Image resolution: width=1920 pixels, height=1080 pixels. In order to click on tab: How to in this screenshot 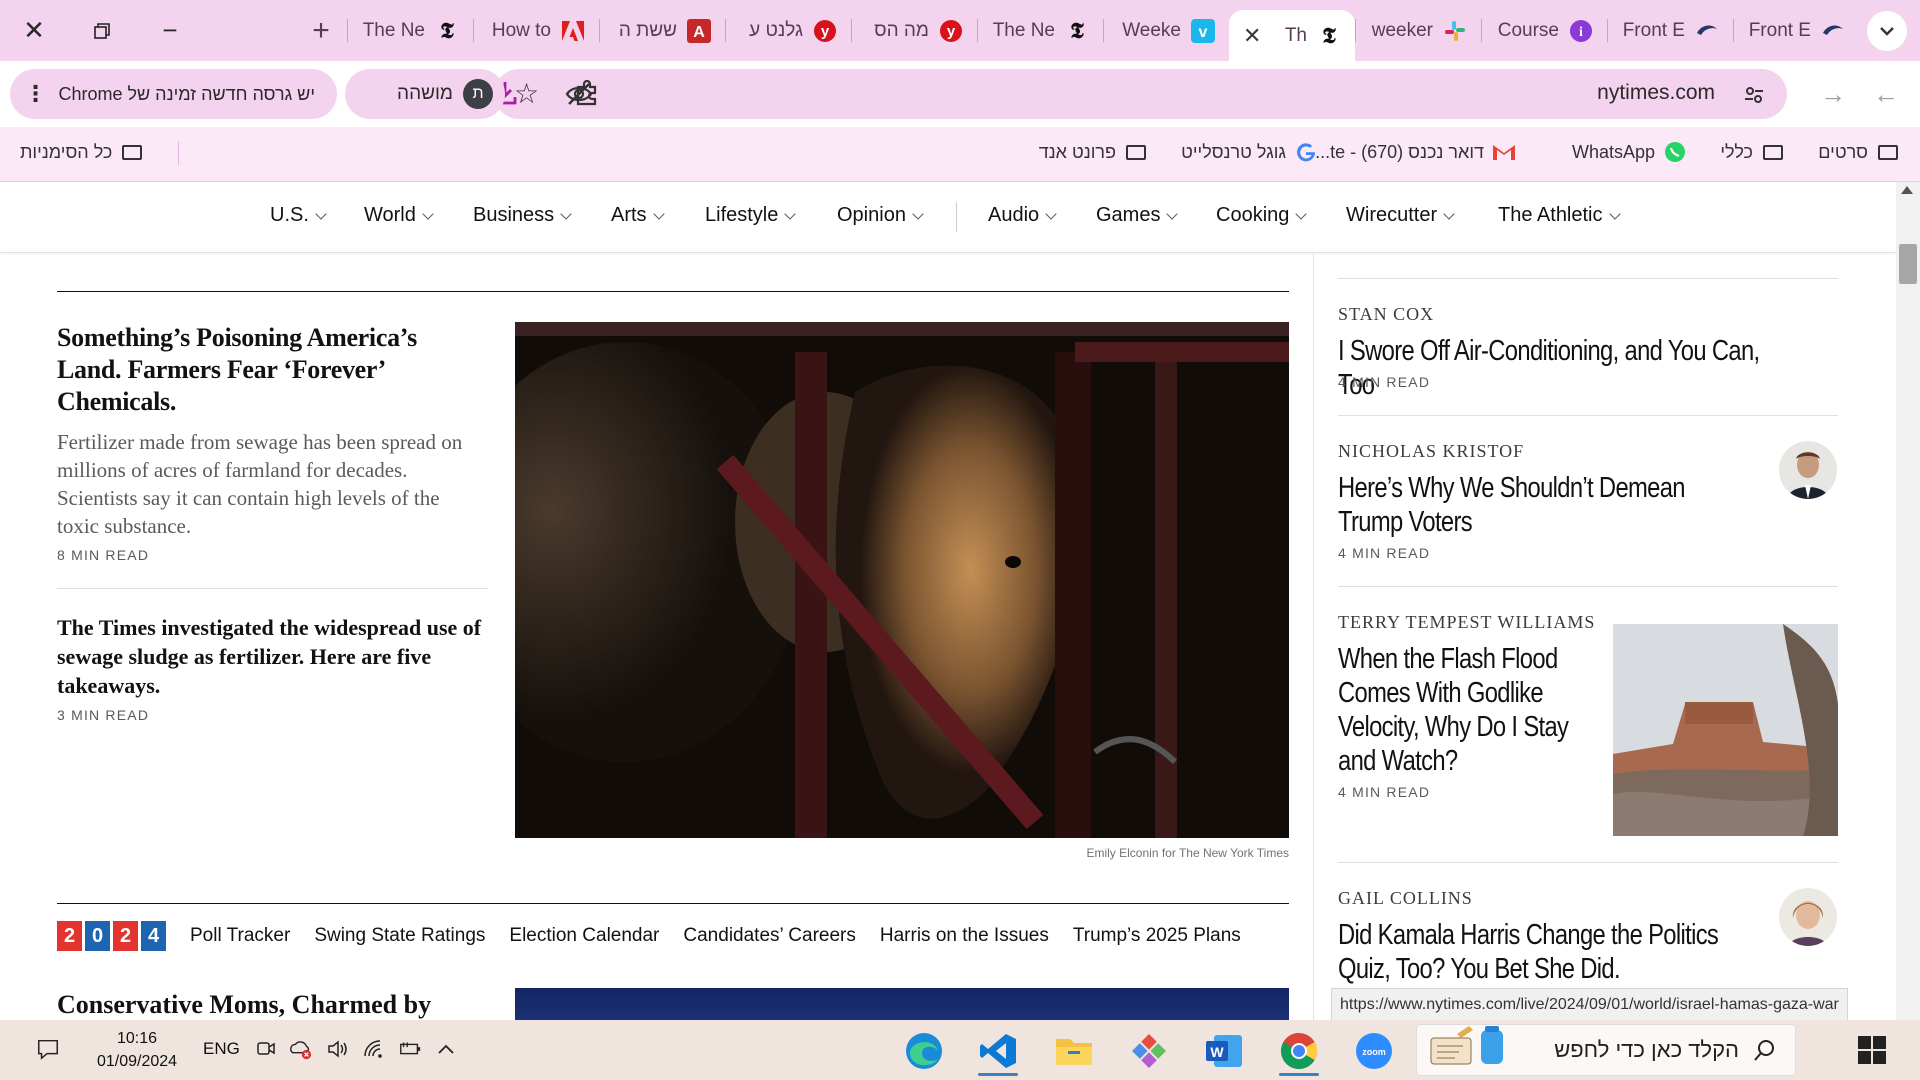, I will do `click(536, 30)`.